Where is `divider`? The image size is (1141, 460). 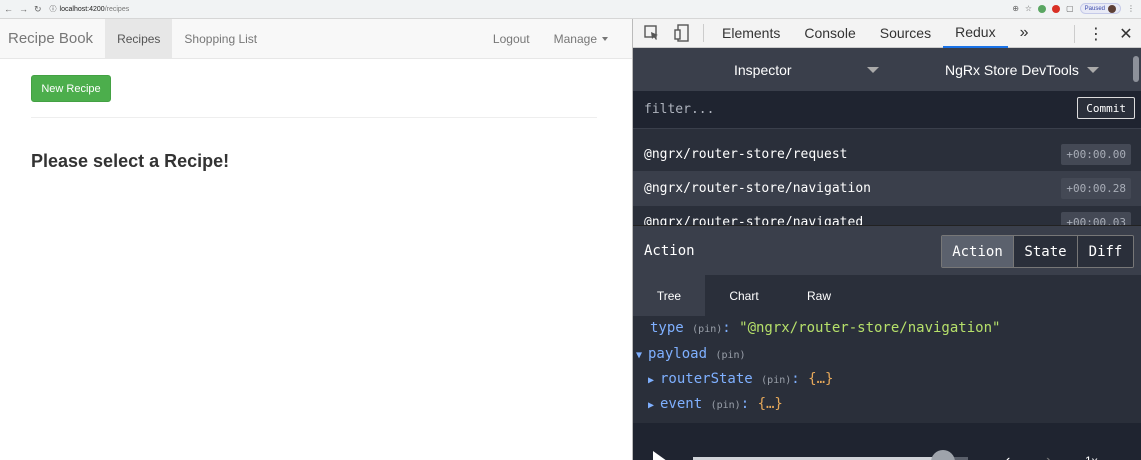 divider is located at coordinates (314, 117).